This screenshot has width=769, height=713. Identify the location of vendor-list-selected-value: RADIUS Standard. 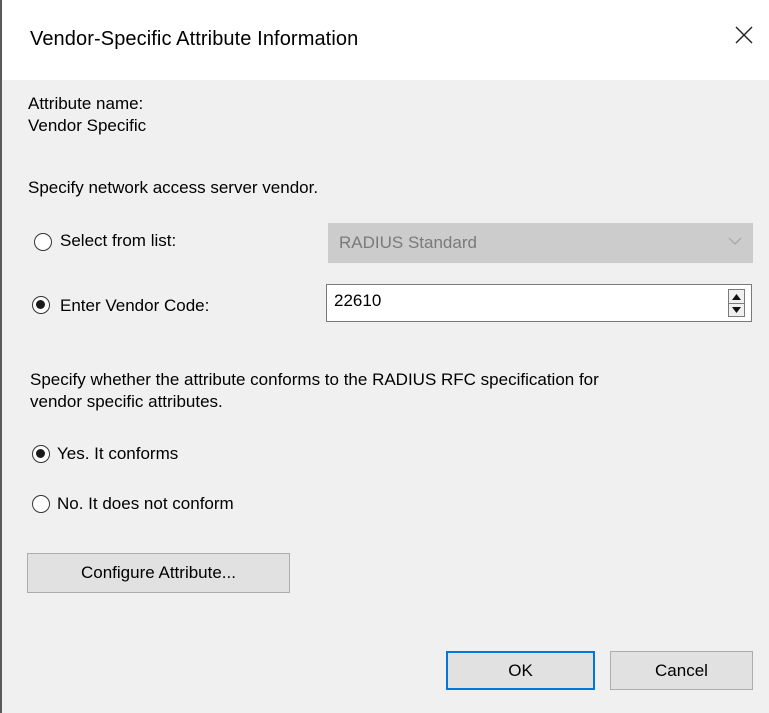
(408, 242).